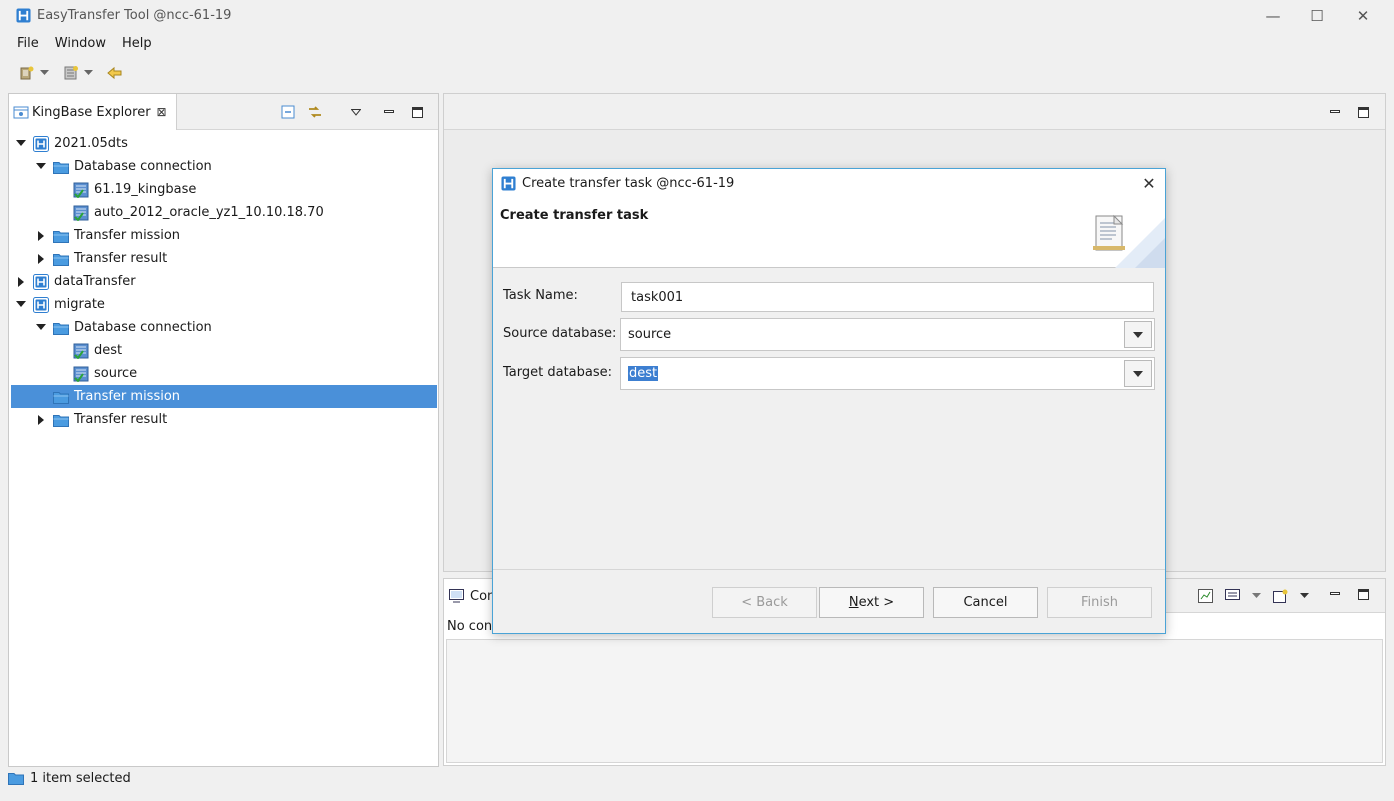 This screenshot has height=801, width=1394. I want to click on next-button: Next >, so click(871, 602).